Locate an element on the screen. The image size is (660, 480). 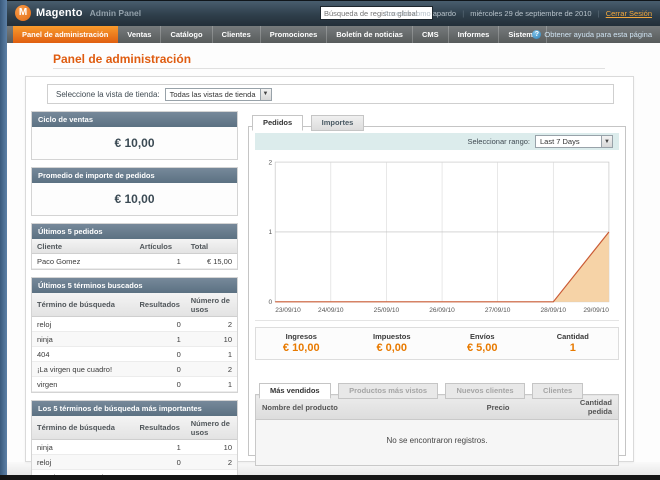
stat-impuestos: Impuestos € 0,00 is located at coordinates (391, 343).